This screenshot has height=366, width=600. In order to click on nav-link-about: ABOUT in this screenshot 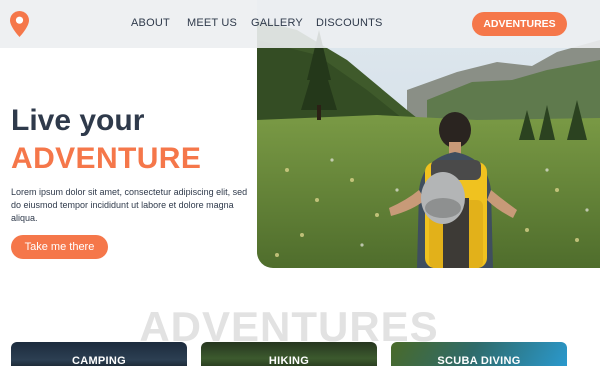, I will do `click(150, 23)`.